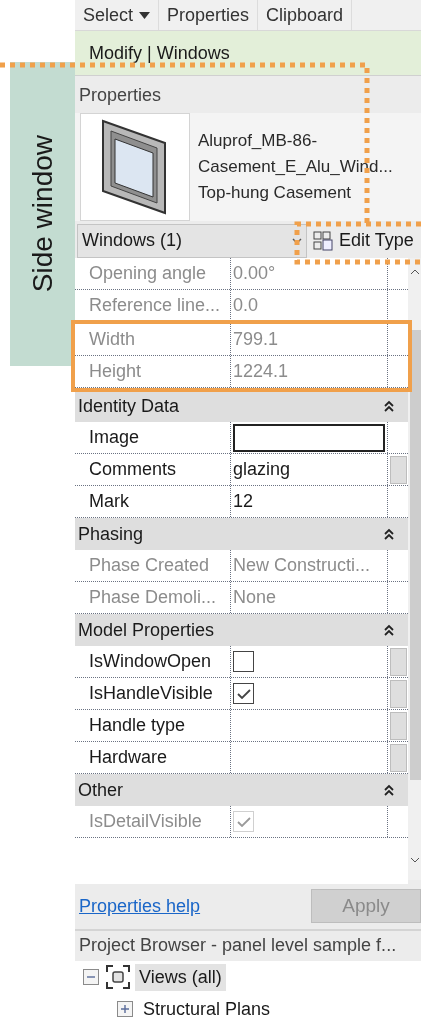 The image size is (421, 1025). What do you see at coordinates (297, 240) in the screenshot?
I see `chevron-down-icon` at bounding box center [297, 240].